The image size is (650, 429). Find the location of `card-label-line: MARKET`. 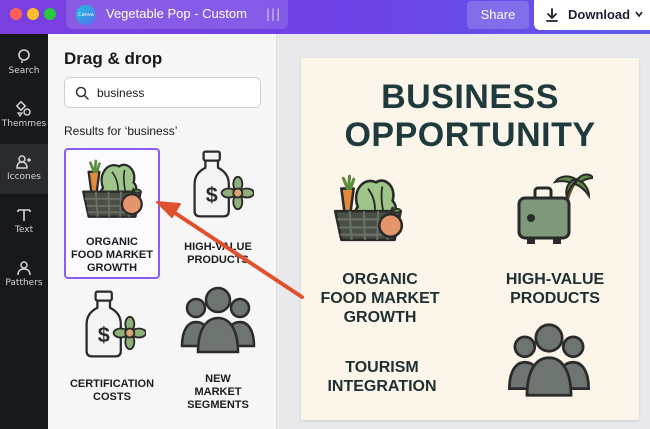

card-label-line: MARKET is located at coordinates (218, 392).